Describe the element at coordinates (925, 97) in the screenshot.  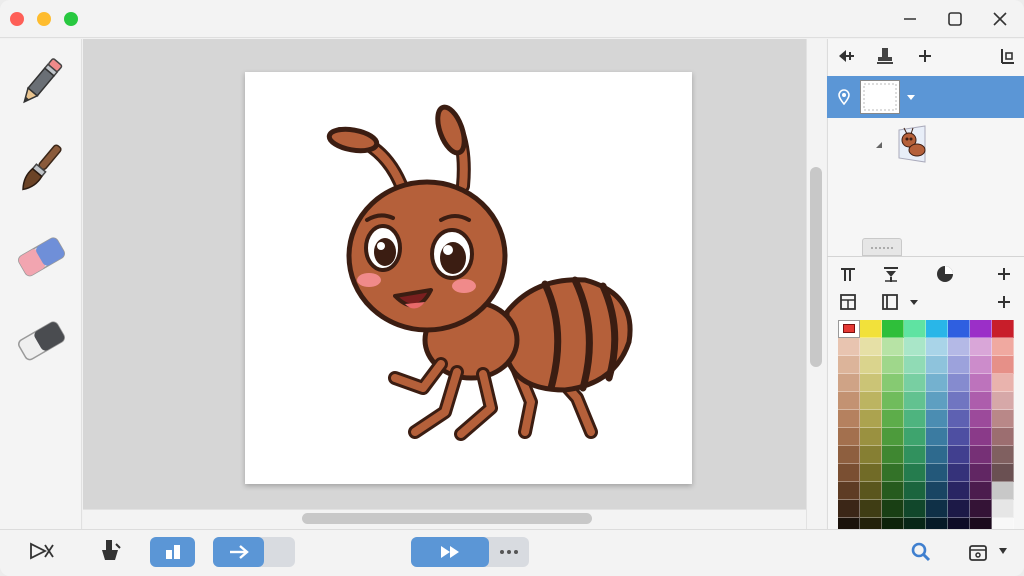
I see `layer-row-selected` at that location.